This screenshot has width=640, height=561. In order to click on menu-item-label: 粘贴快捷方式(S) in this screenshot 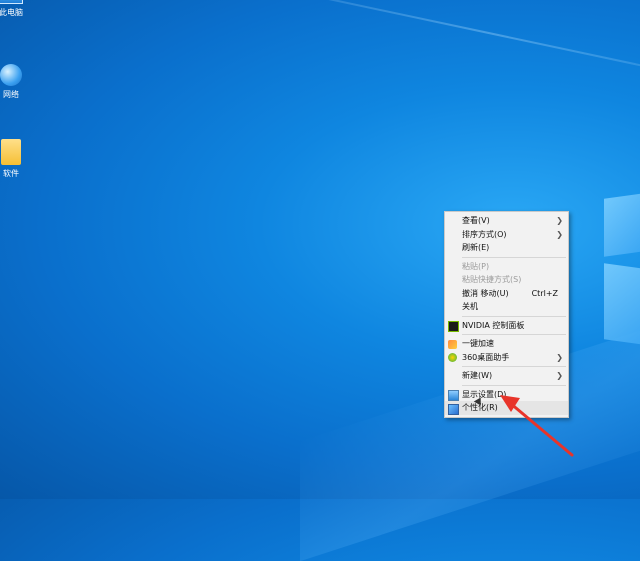, I will do `click(492, 279)`.